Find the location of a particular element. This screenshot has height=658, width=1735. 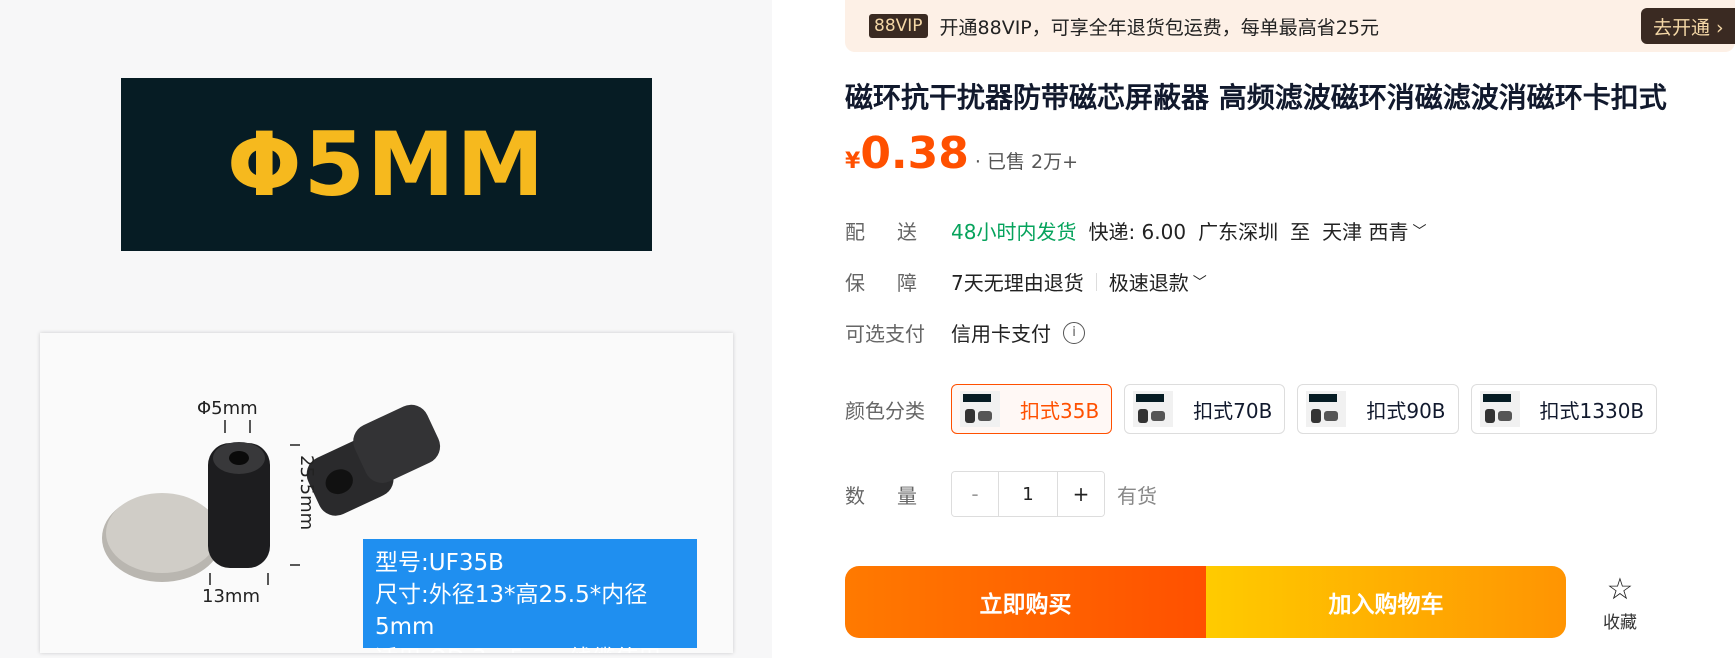

ferrite-lying-shape is located at coordinates (373, 460).